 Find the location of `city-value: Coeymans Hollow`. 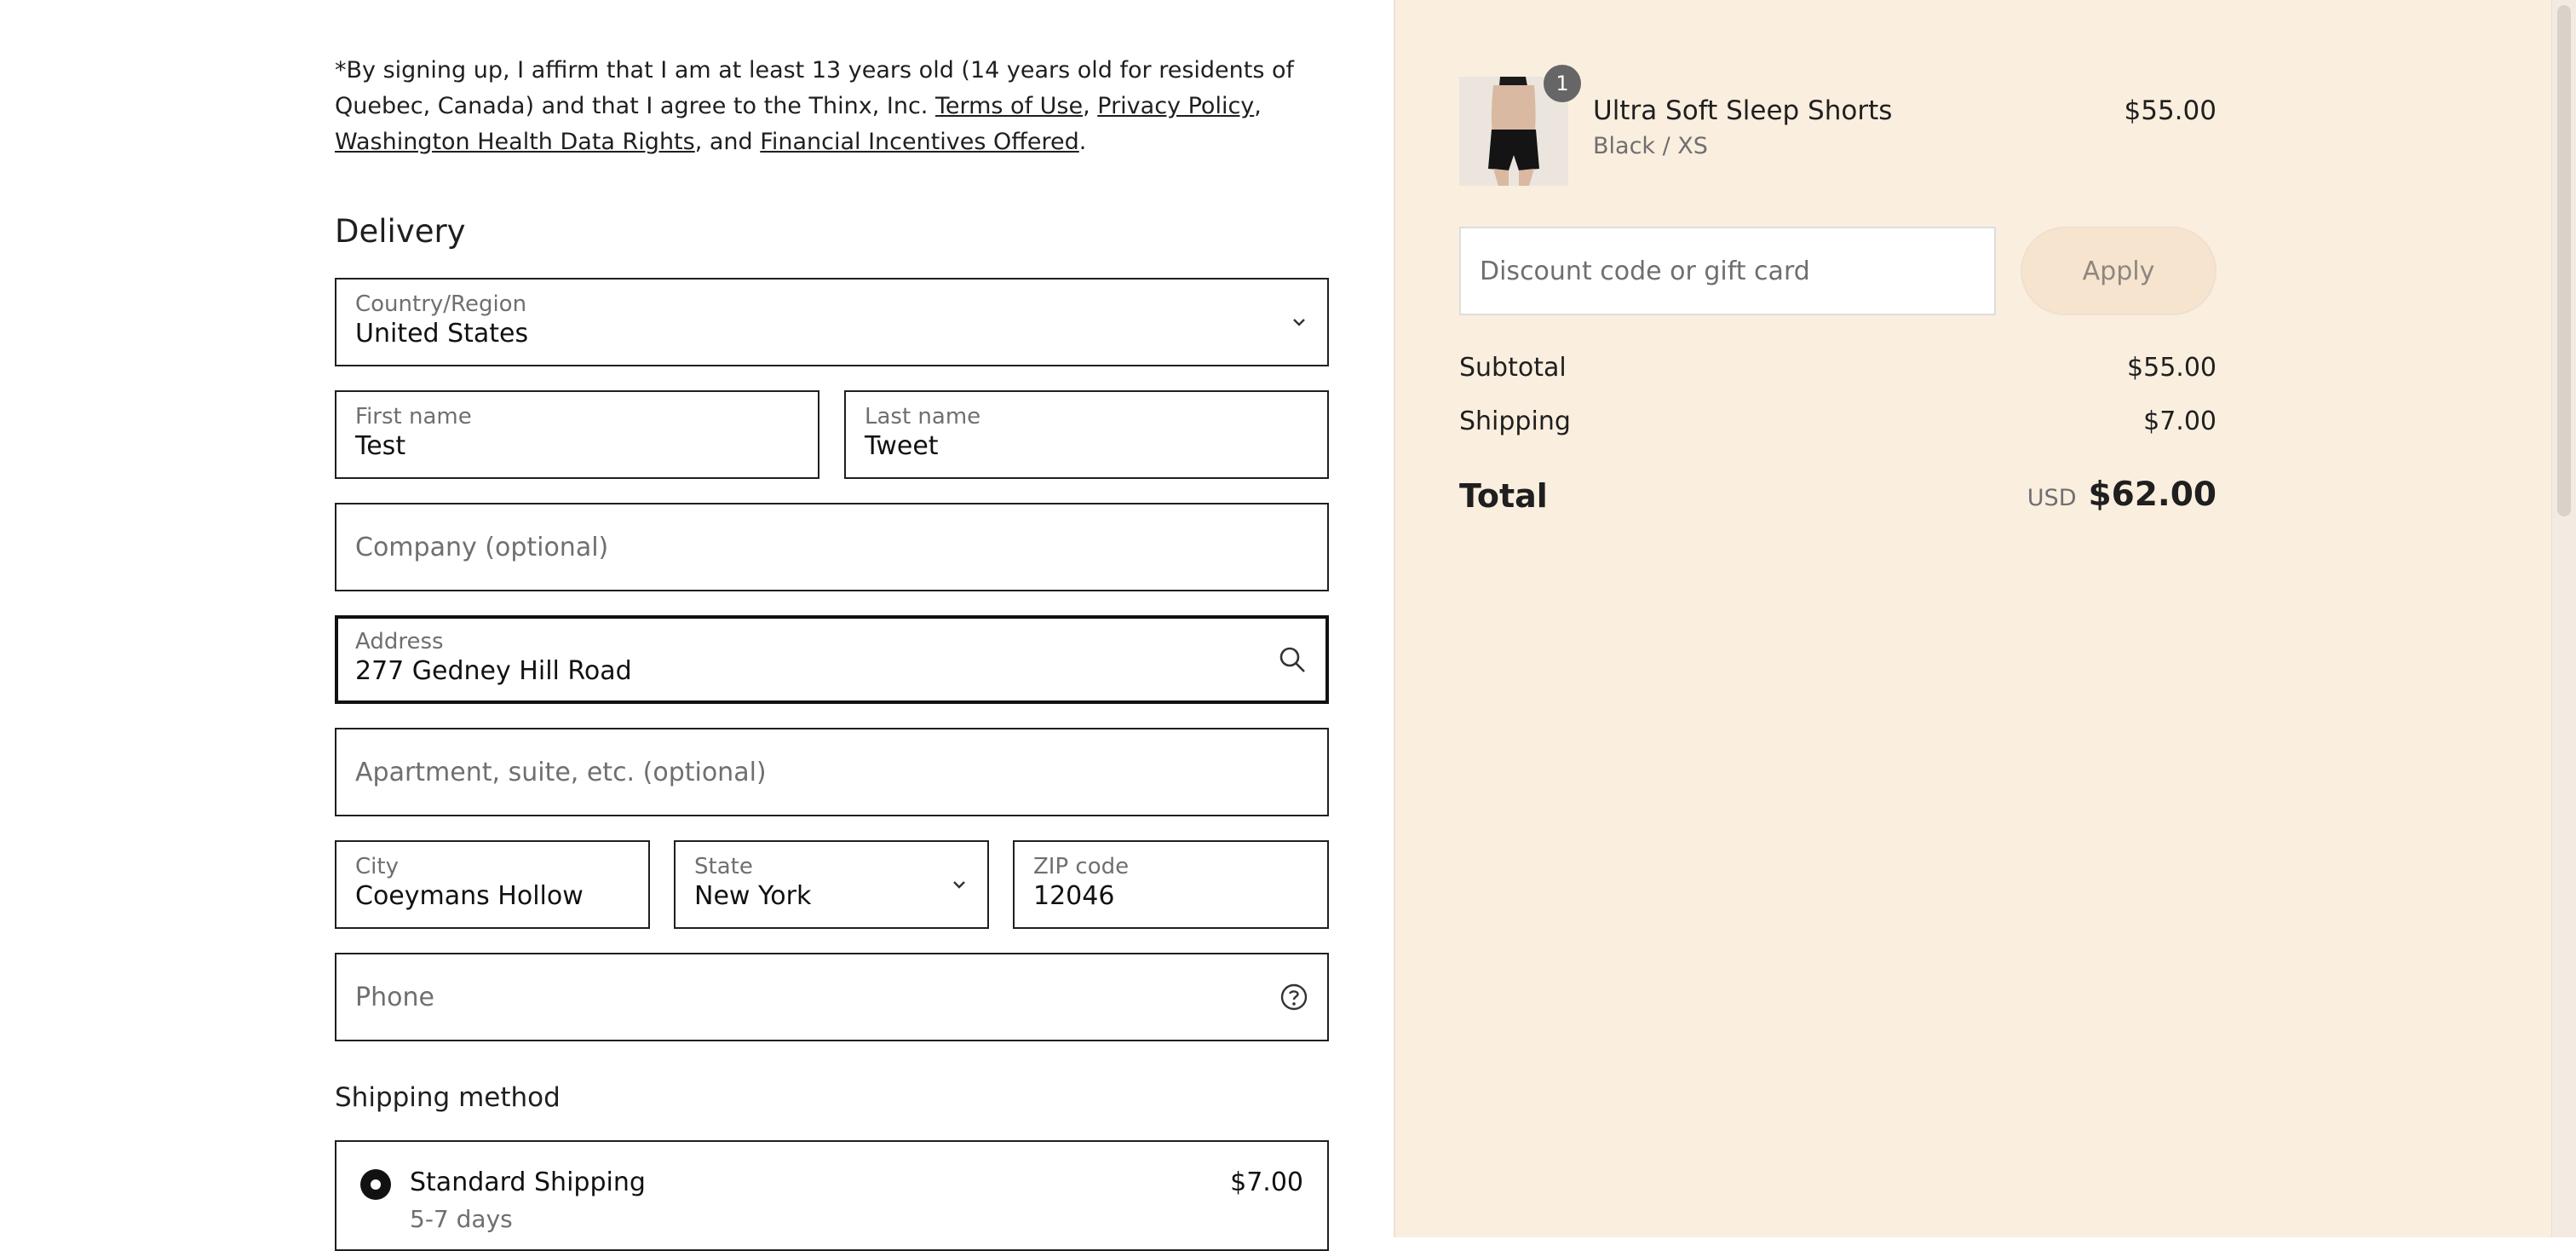

city-value: Coeymans Hollow is located at coordinates (469, 896).